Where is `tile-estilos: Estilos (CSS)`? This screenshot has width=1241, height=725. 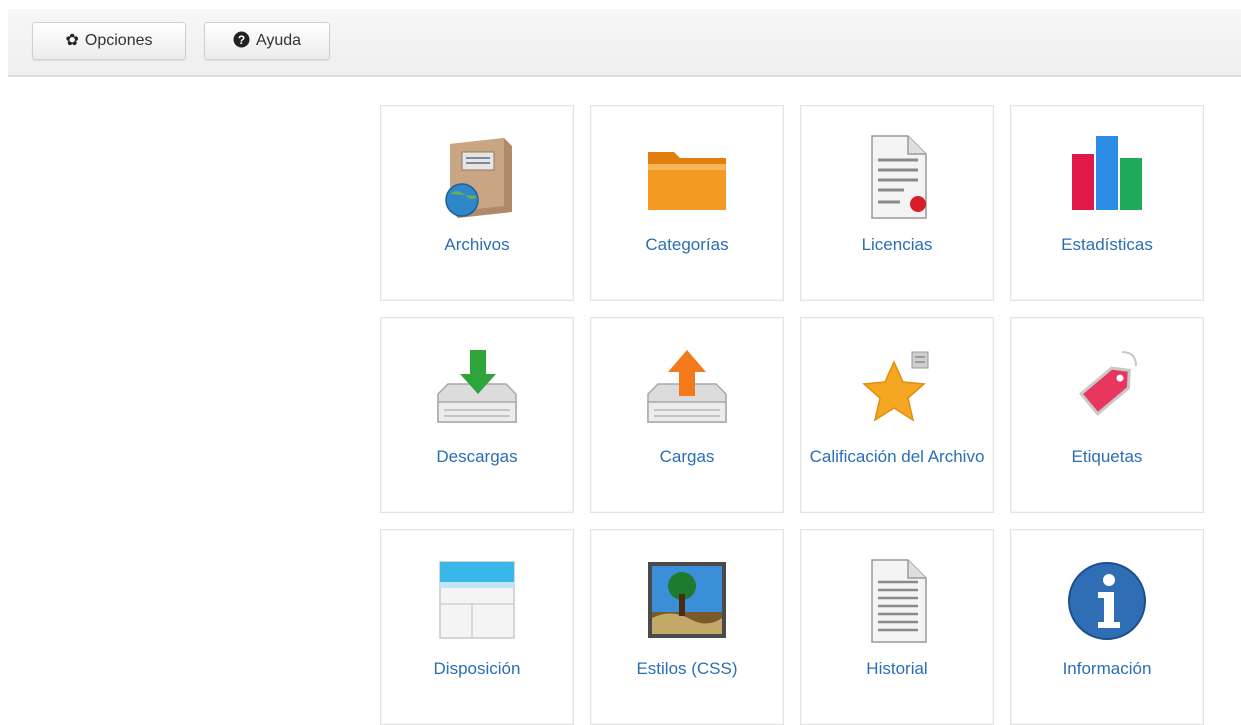
tile-estilos: Estilos (CSS) is located at coordinates (687, 627).